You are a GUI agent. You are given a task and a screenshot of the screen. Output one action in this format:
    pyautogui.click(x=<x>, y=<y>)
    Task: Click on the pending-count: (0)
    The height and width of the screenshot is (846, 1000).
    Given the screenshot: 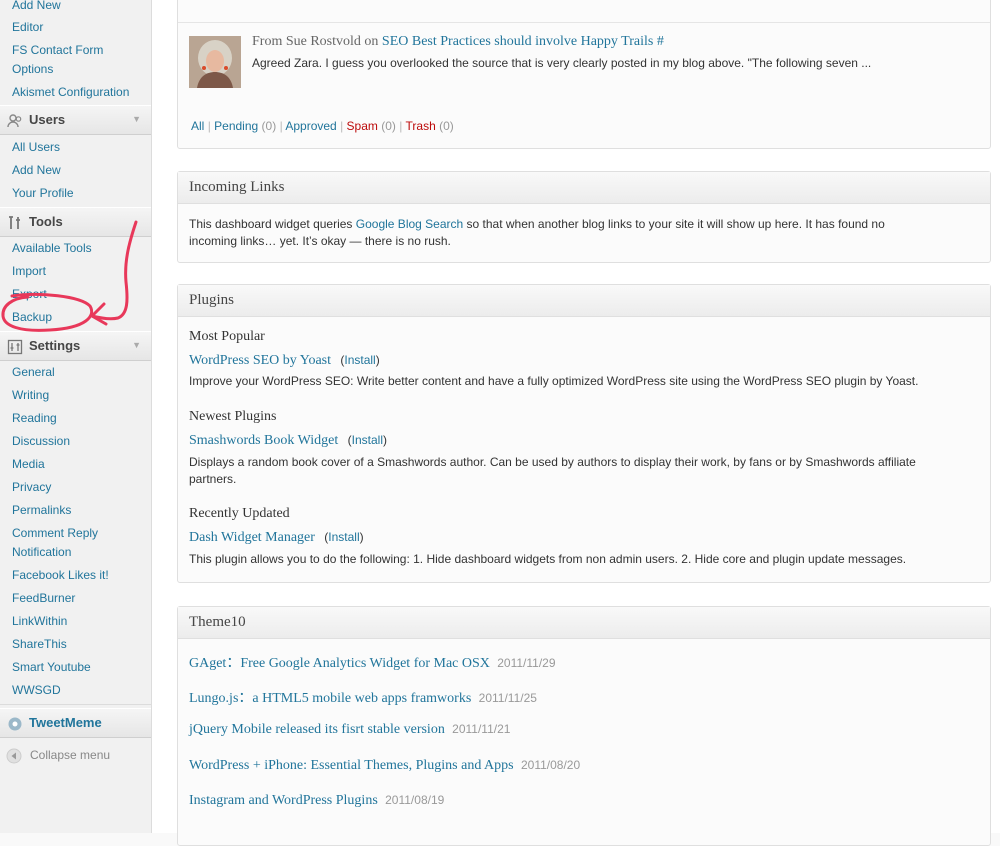 What is the action you would take?
    pyautogui.click(x=269, y=126)
    